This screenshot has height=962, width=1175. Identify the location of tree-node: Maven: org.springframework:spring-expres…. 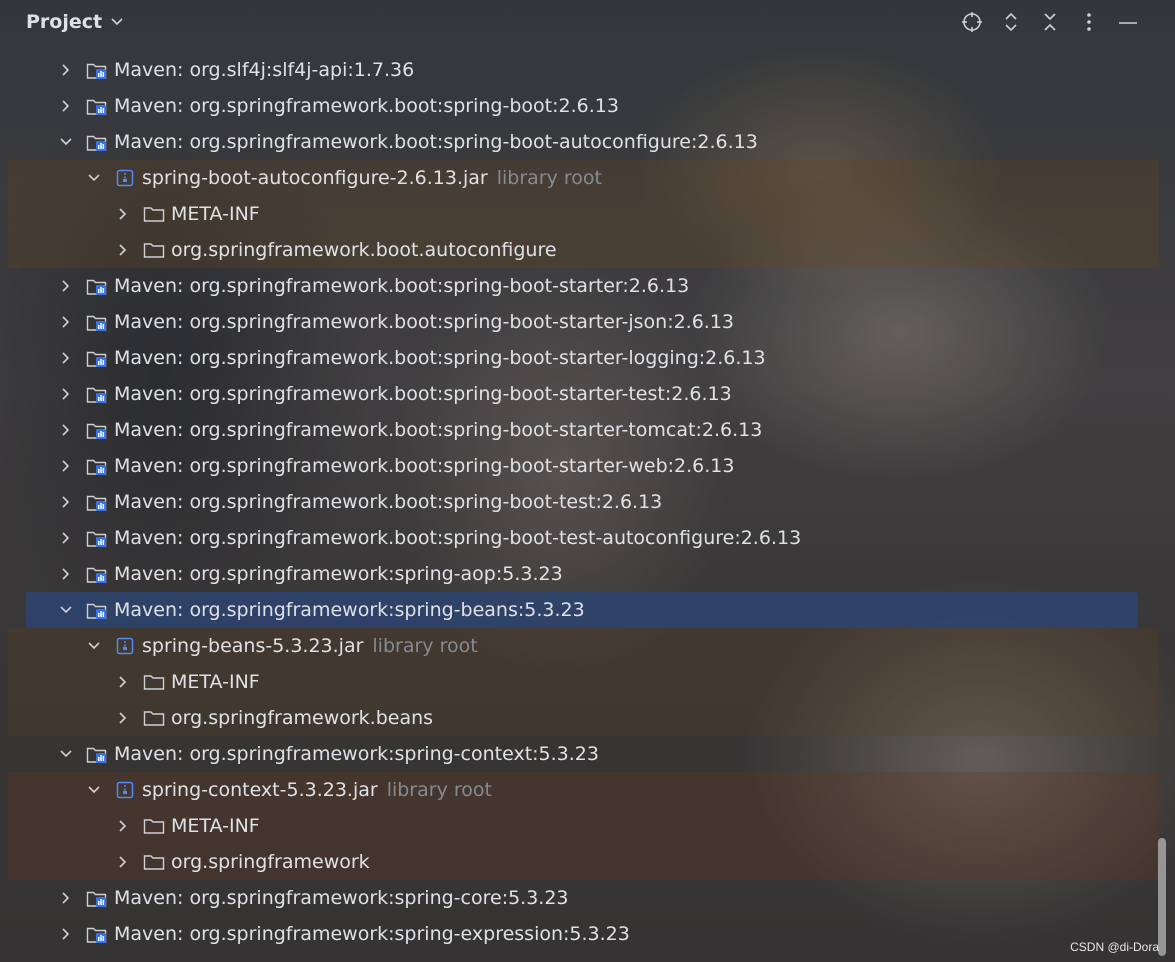
(582, 934).